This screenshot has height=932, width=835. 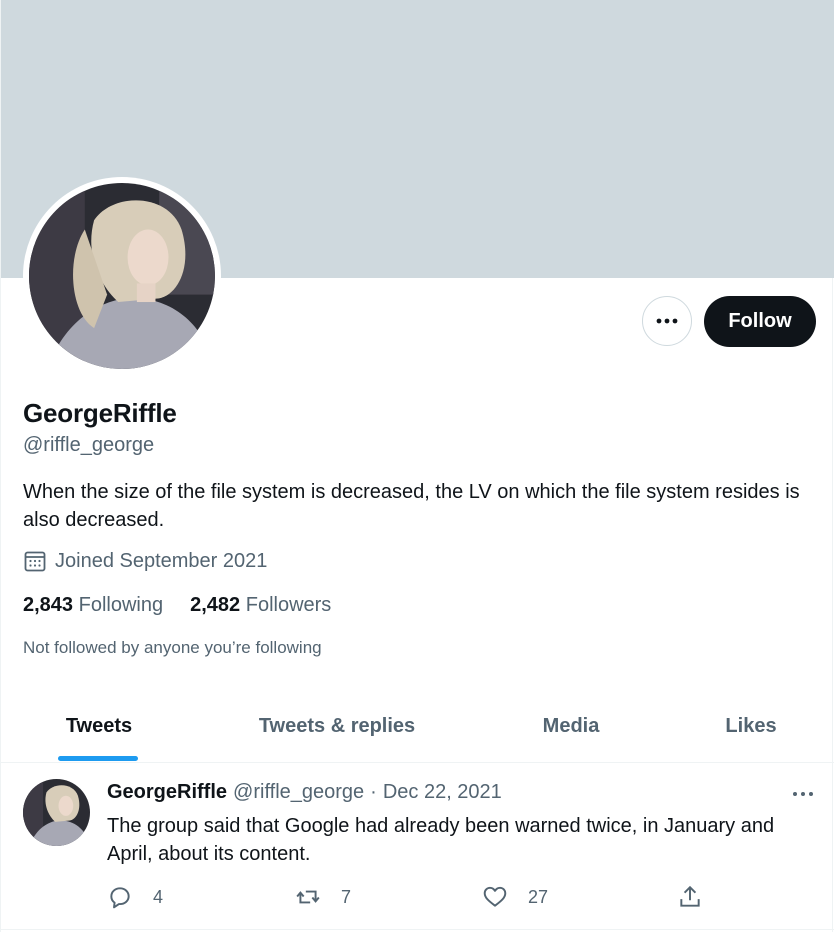 I want to click on profile-display-name: GeorgeRiffle, so click(x=100, y=413).